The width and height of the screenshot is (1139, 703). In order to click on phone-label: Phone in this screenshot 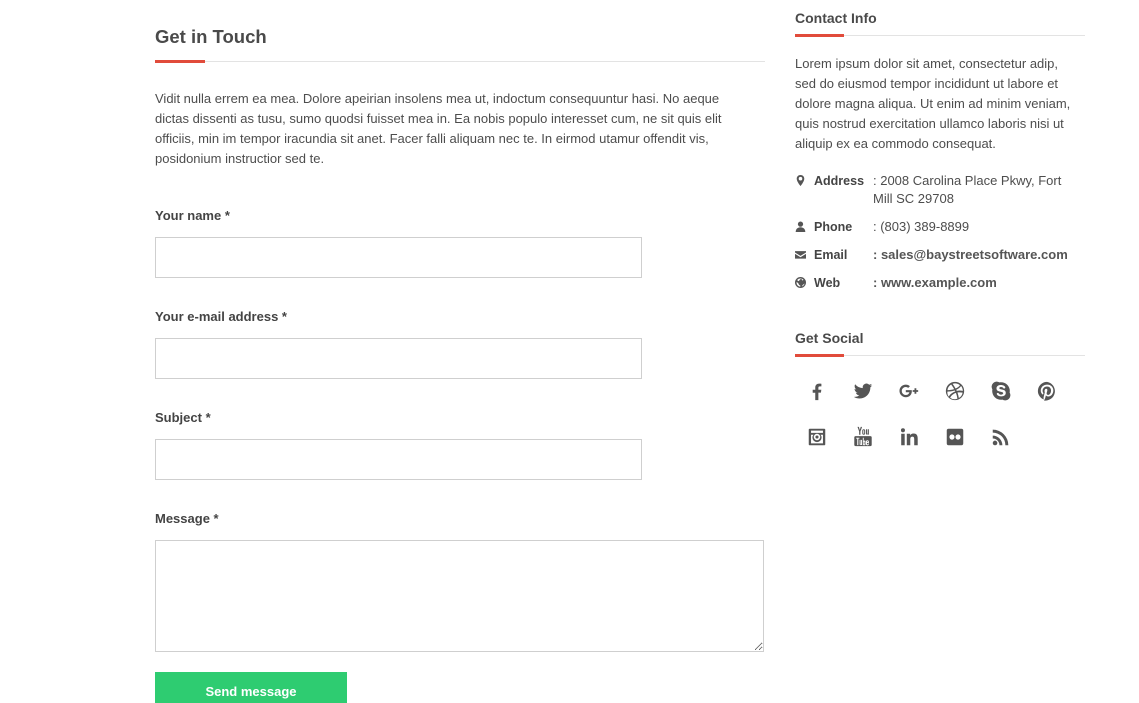, I will do `click(833, 227)`.